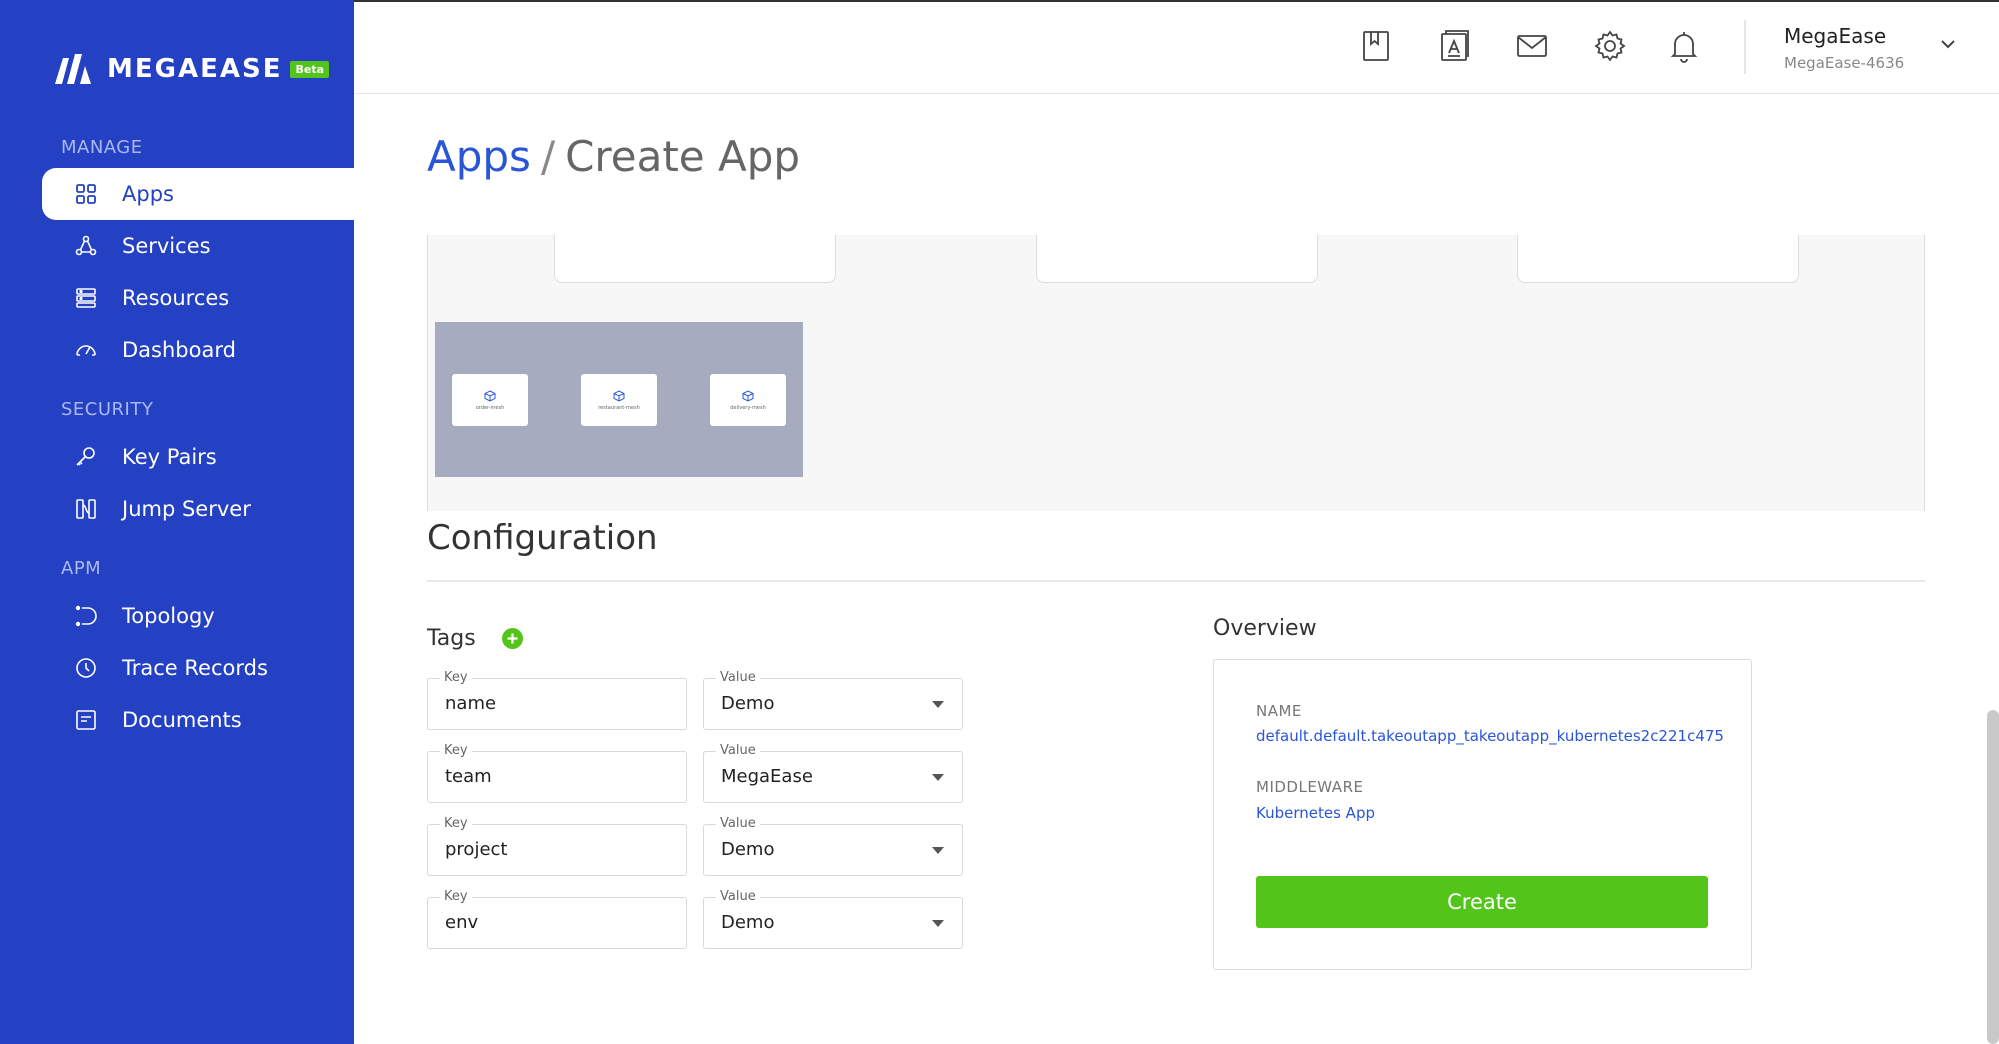  What do you see at coordinates (451, 638) in the screenshot?
I see `tags-title: Tags` at bounding box center [451, 638].